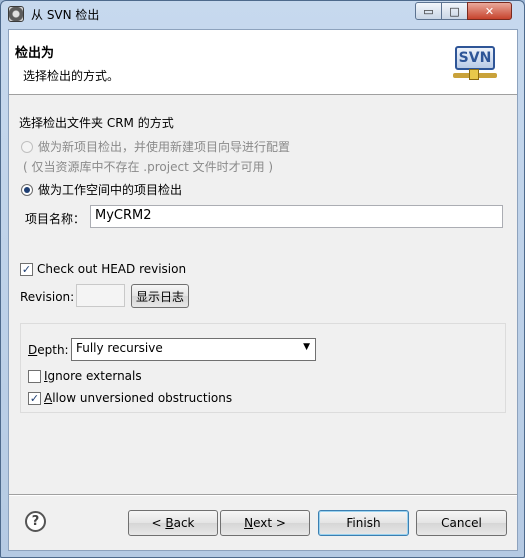 This screenshot has height=558, width=525. I want to click on next-button: Next >, so click(265, 523).